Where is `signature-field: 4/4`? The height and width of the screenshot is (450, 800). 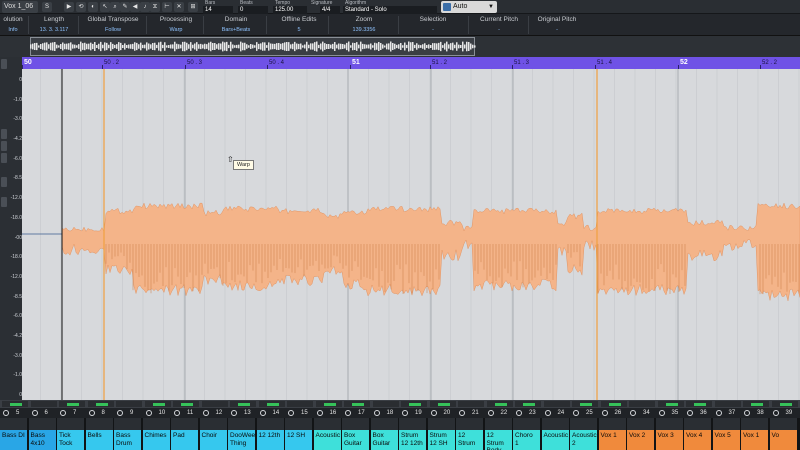
signature-field: 4/4 is located at coordinates (330, 10).